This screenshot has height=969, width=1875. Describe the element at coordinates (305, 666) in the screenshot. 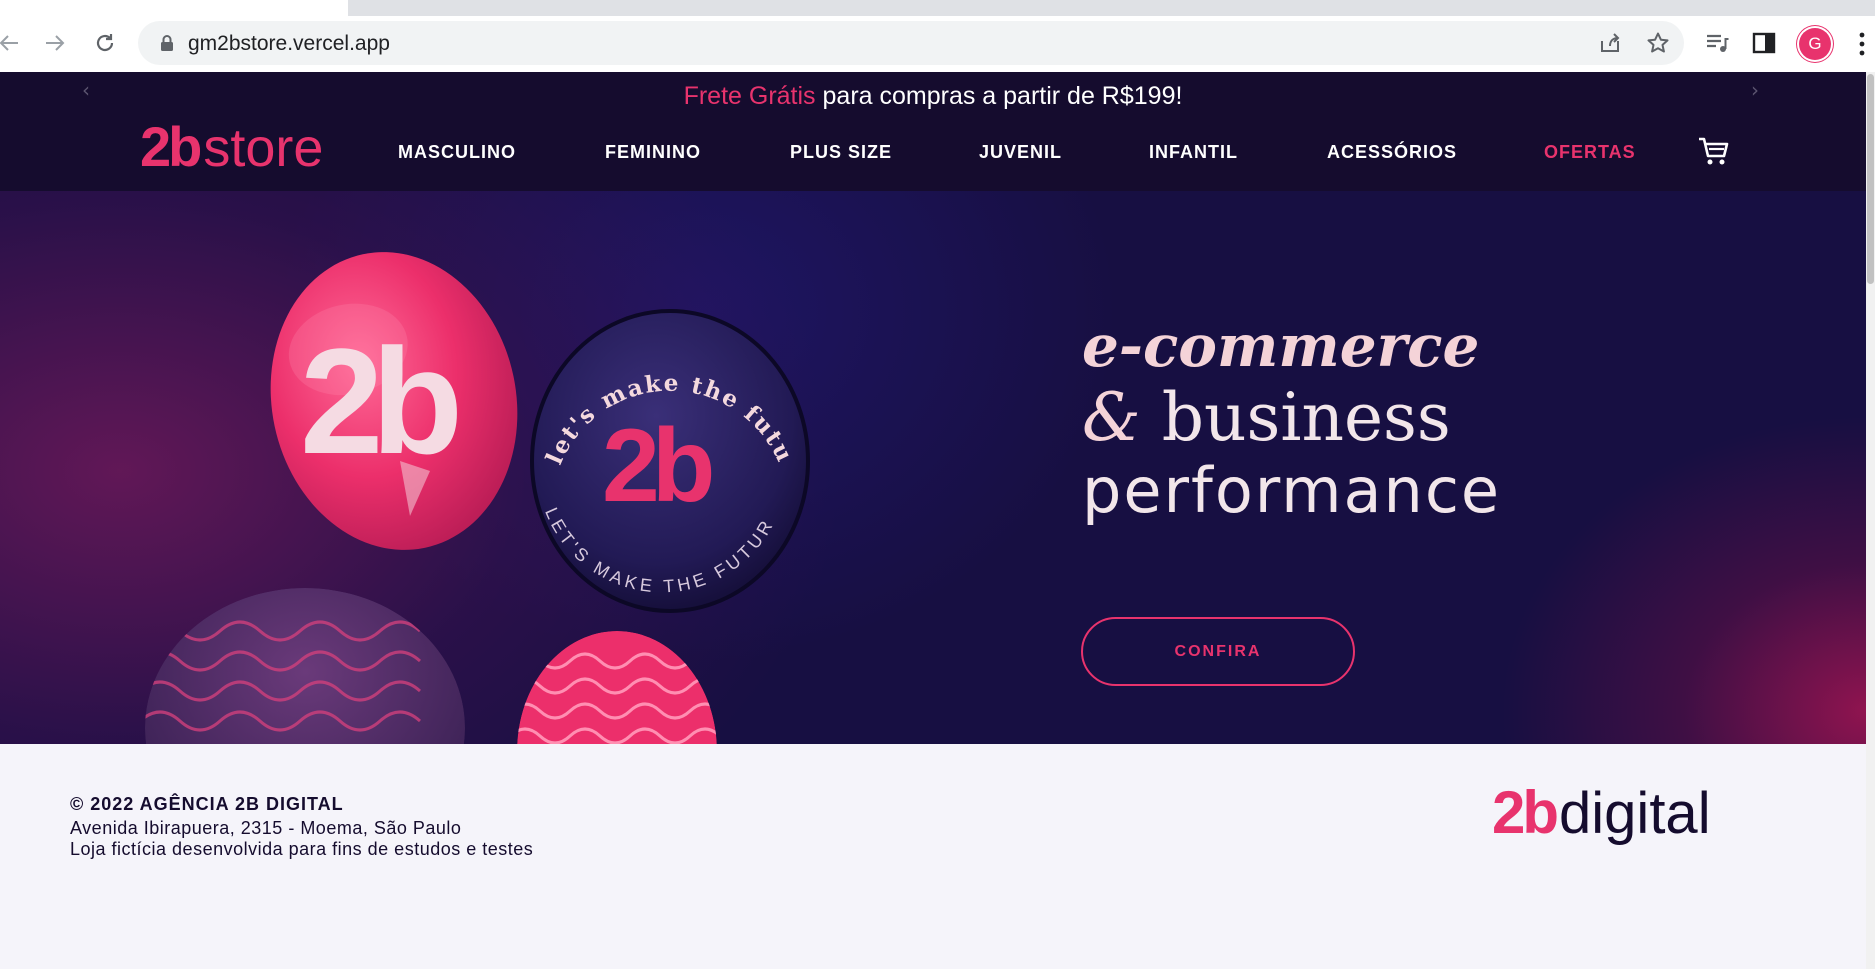

I see `purple-wave-badge` at that location.